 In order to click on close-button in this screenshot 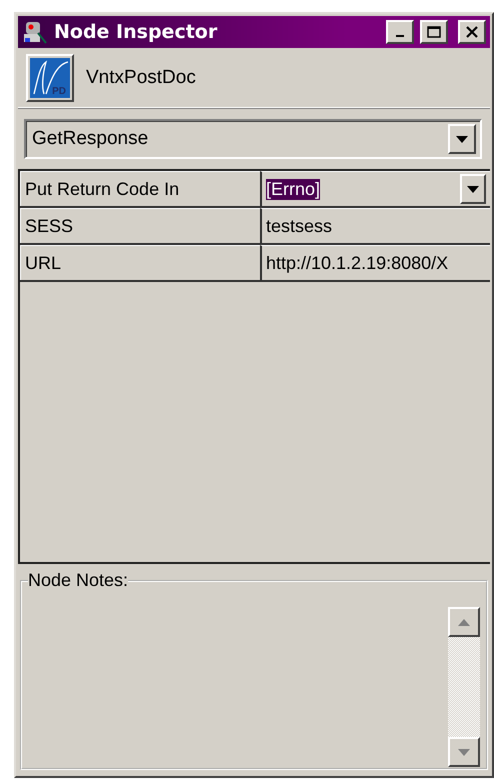, I will do `click(472, 32)`.